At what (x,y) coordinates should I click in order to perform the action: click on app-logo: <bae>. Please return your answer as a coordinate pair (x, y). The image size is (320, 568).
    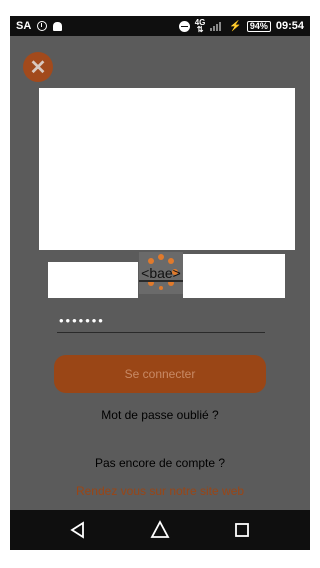
    Looking at the image, I should click on (161, 273).